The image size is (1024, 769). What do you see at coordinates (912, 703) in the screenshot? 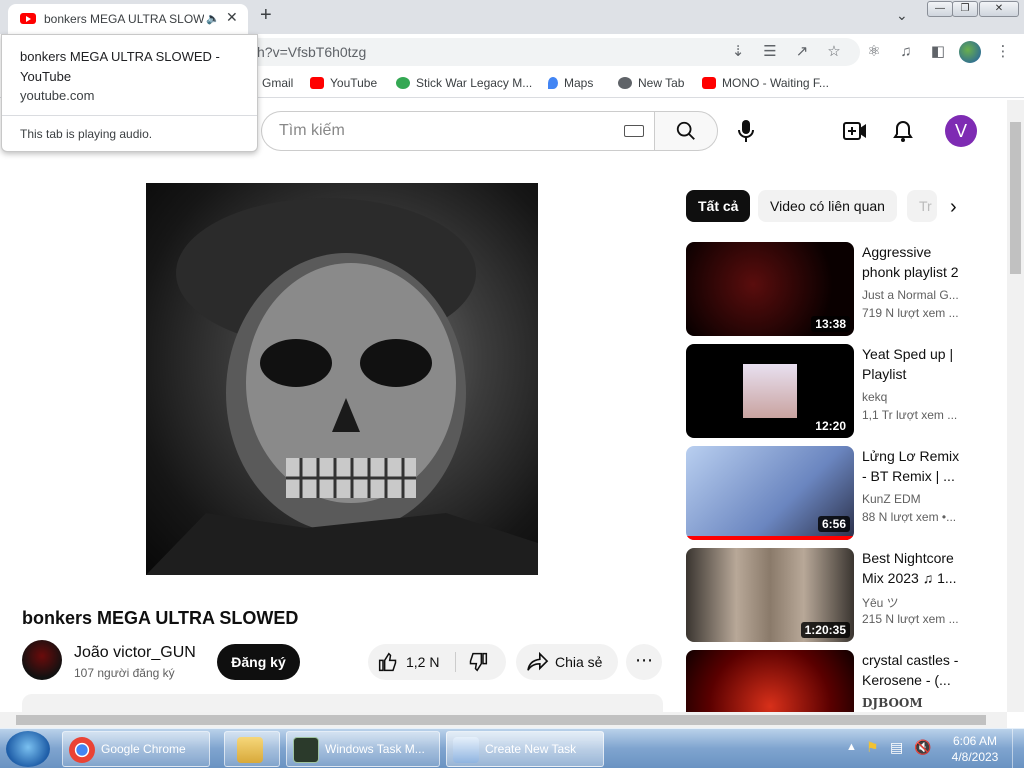
I see `related-video-channel: DJBOOM` at bounding box center [912, 703].